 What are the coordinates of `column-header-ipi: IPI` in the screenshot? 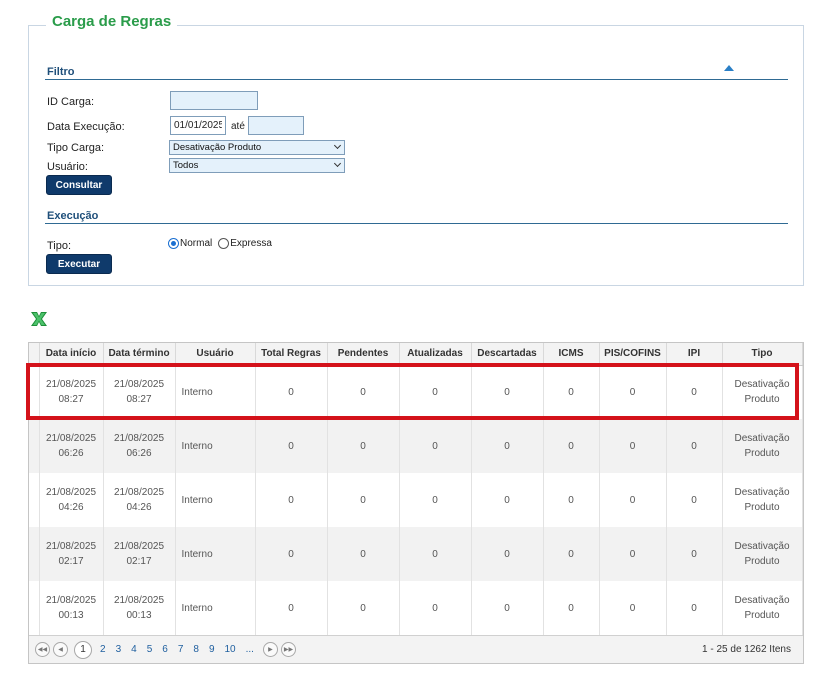 It's located at (694, 354).